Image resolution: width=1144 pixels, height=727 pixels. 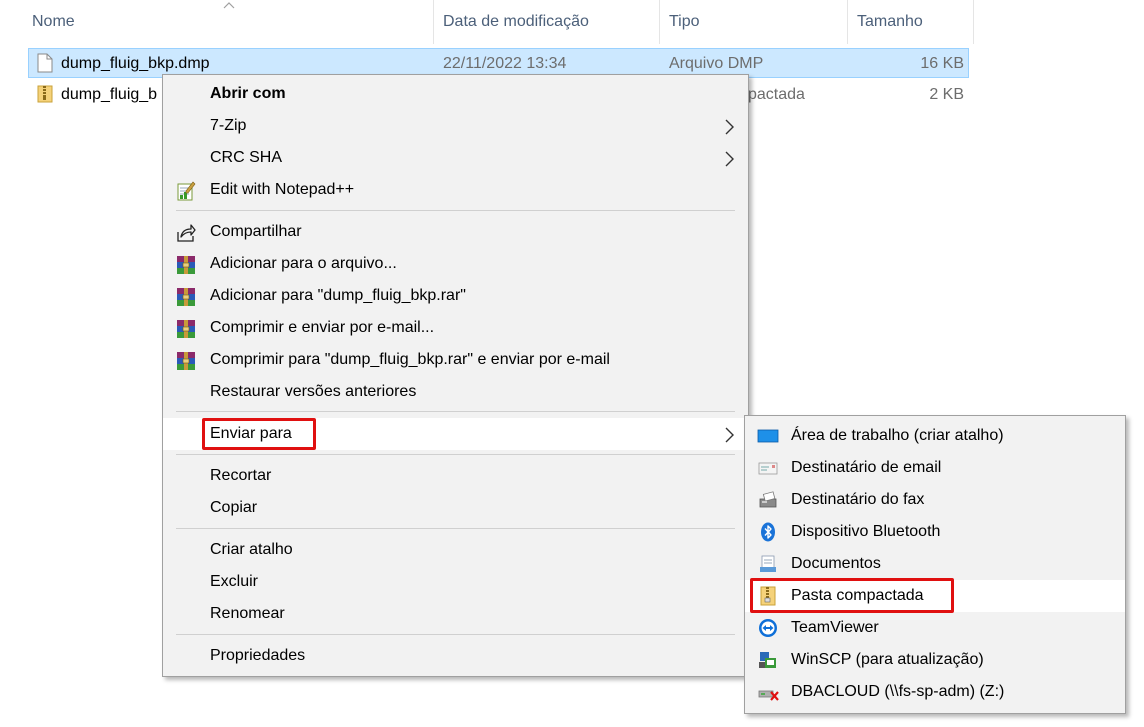 I want to click on mail-recipient-icon, so click(x=768, y=468).